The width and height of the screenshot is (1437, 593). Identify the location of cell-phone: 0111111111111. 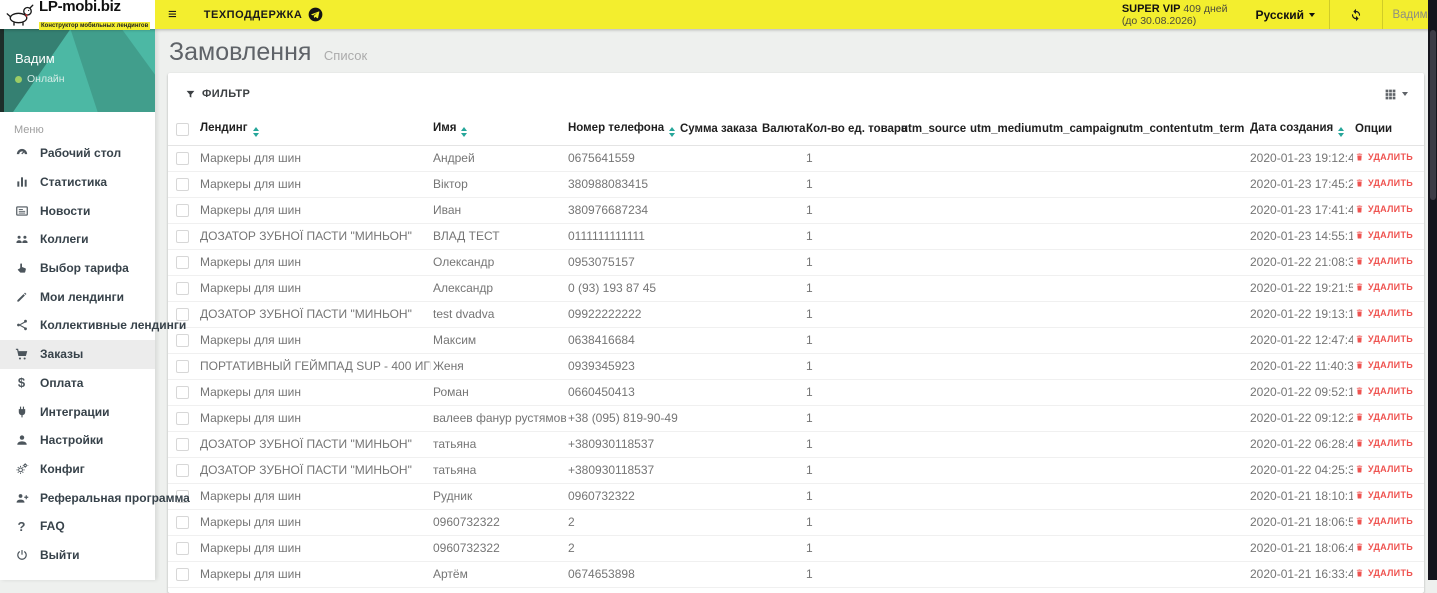
(622, 236).